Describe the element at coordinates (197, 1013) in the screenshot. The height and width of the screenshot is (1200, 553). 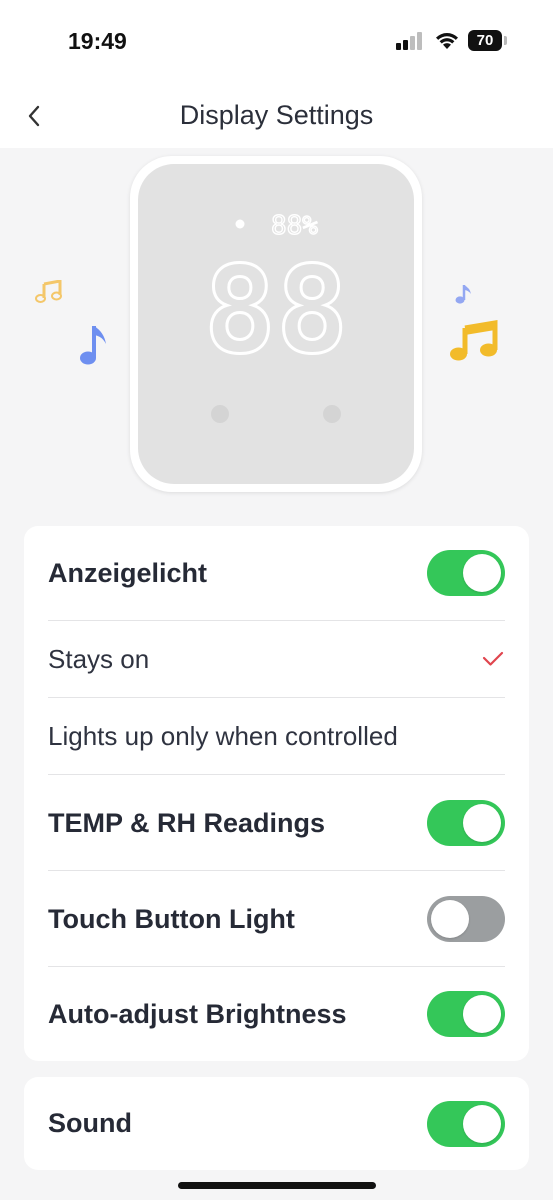
I see `auto-brightness-label: Auto-adjust Brightness` at that location.